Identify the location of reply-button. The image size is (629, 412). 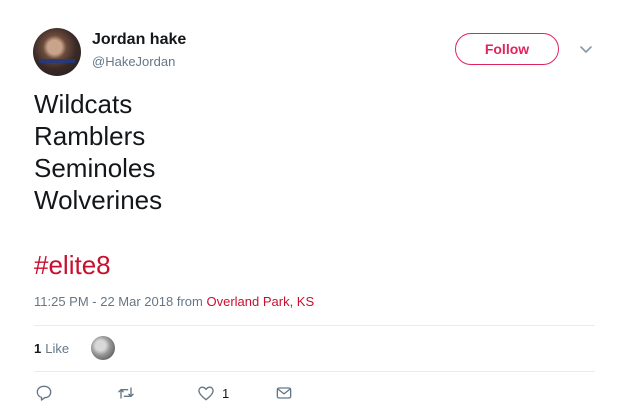
(44, 393).